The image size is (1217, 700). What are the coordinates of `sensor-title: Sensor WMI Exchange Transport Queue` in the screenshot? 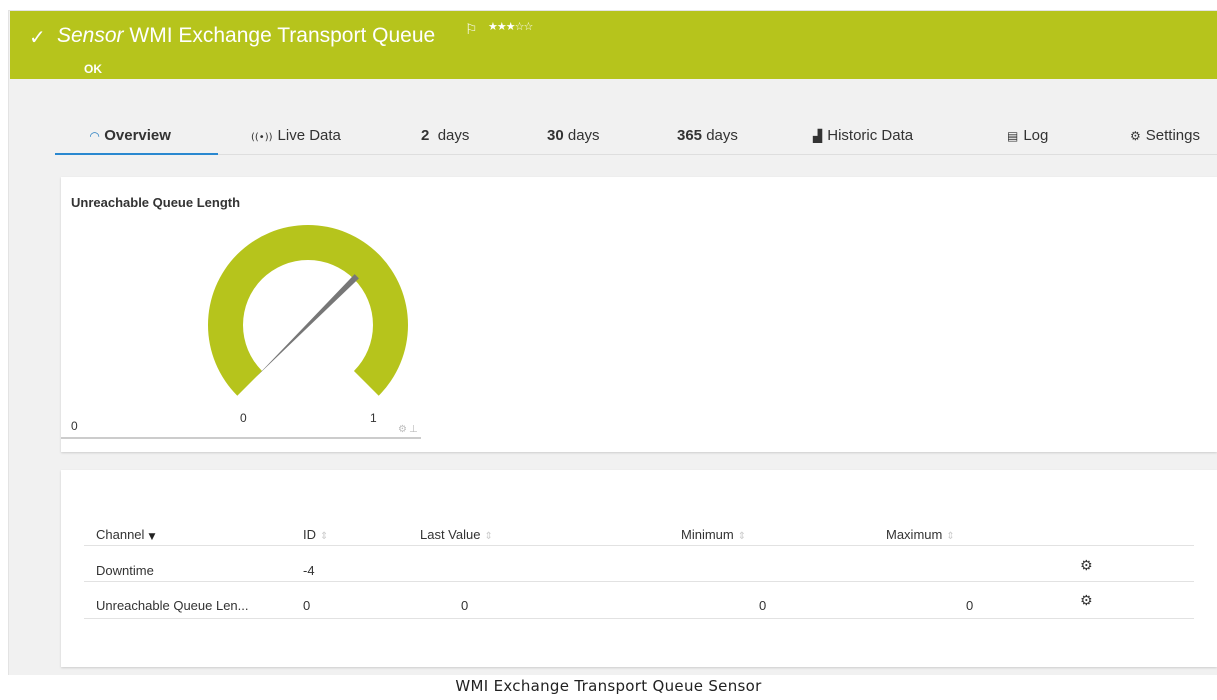 It's located at (246, 36).